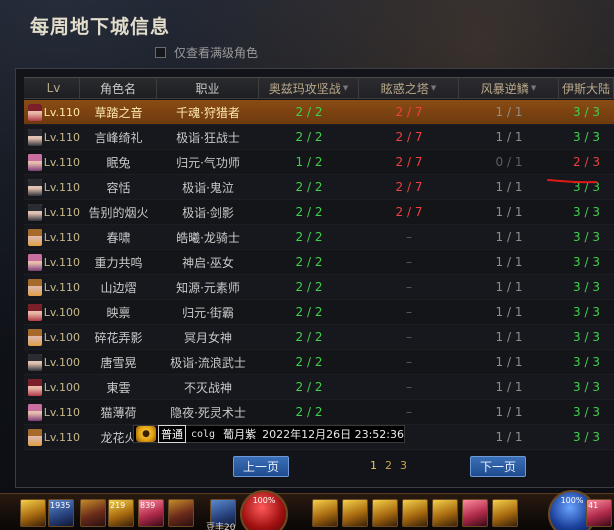 The width and height of the screenshot is (614, 530). I want to click on table-row: Lv.110 重力共鸣 神启·巫女 2 / 2 – 1 / 1 3 / 3, so click(319, 262).